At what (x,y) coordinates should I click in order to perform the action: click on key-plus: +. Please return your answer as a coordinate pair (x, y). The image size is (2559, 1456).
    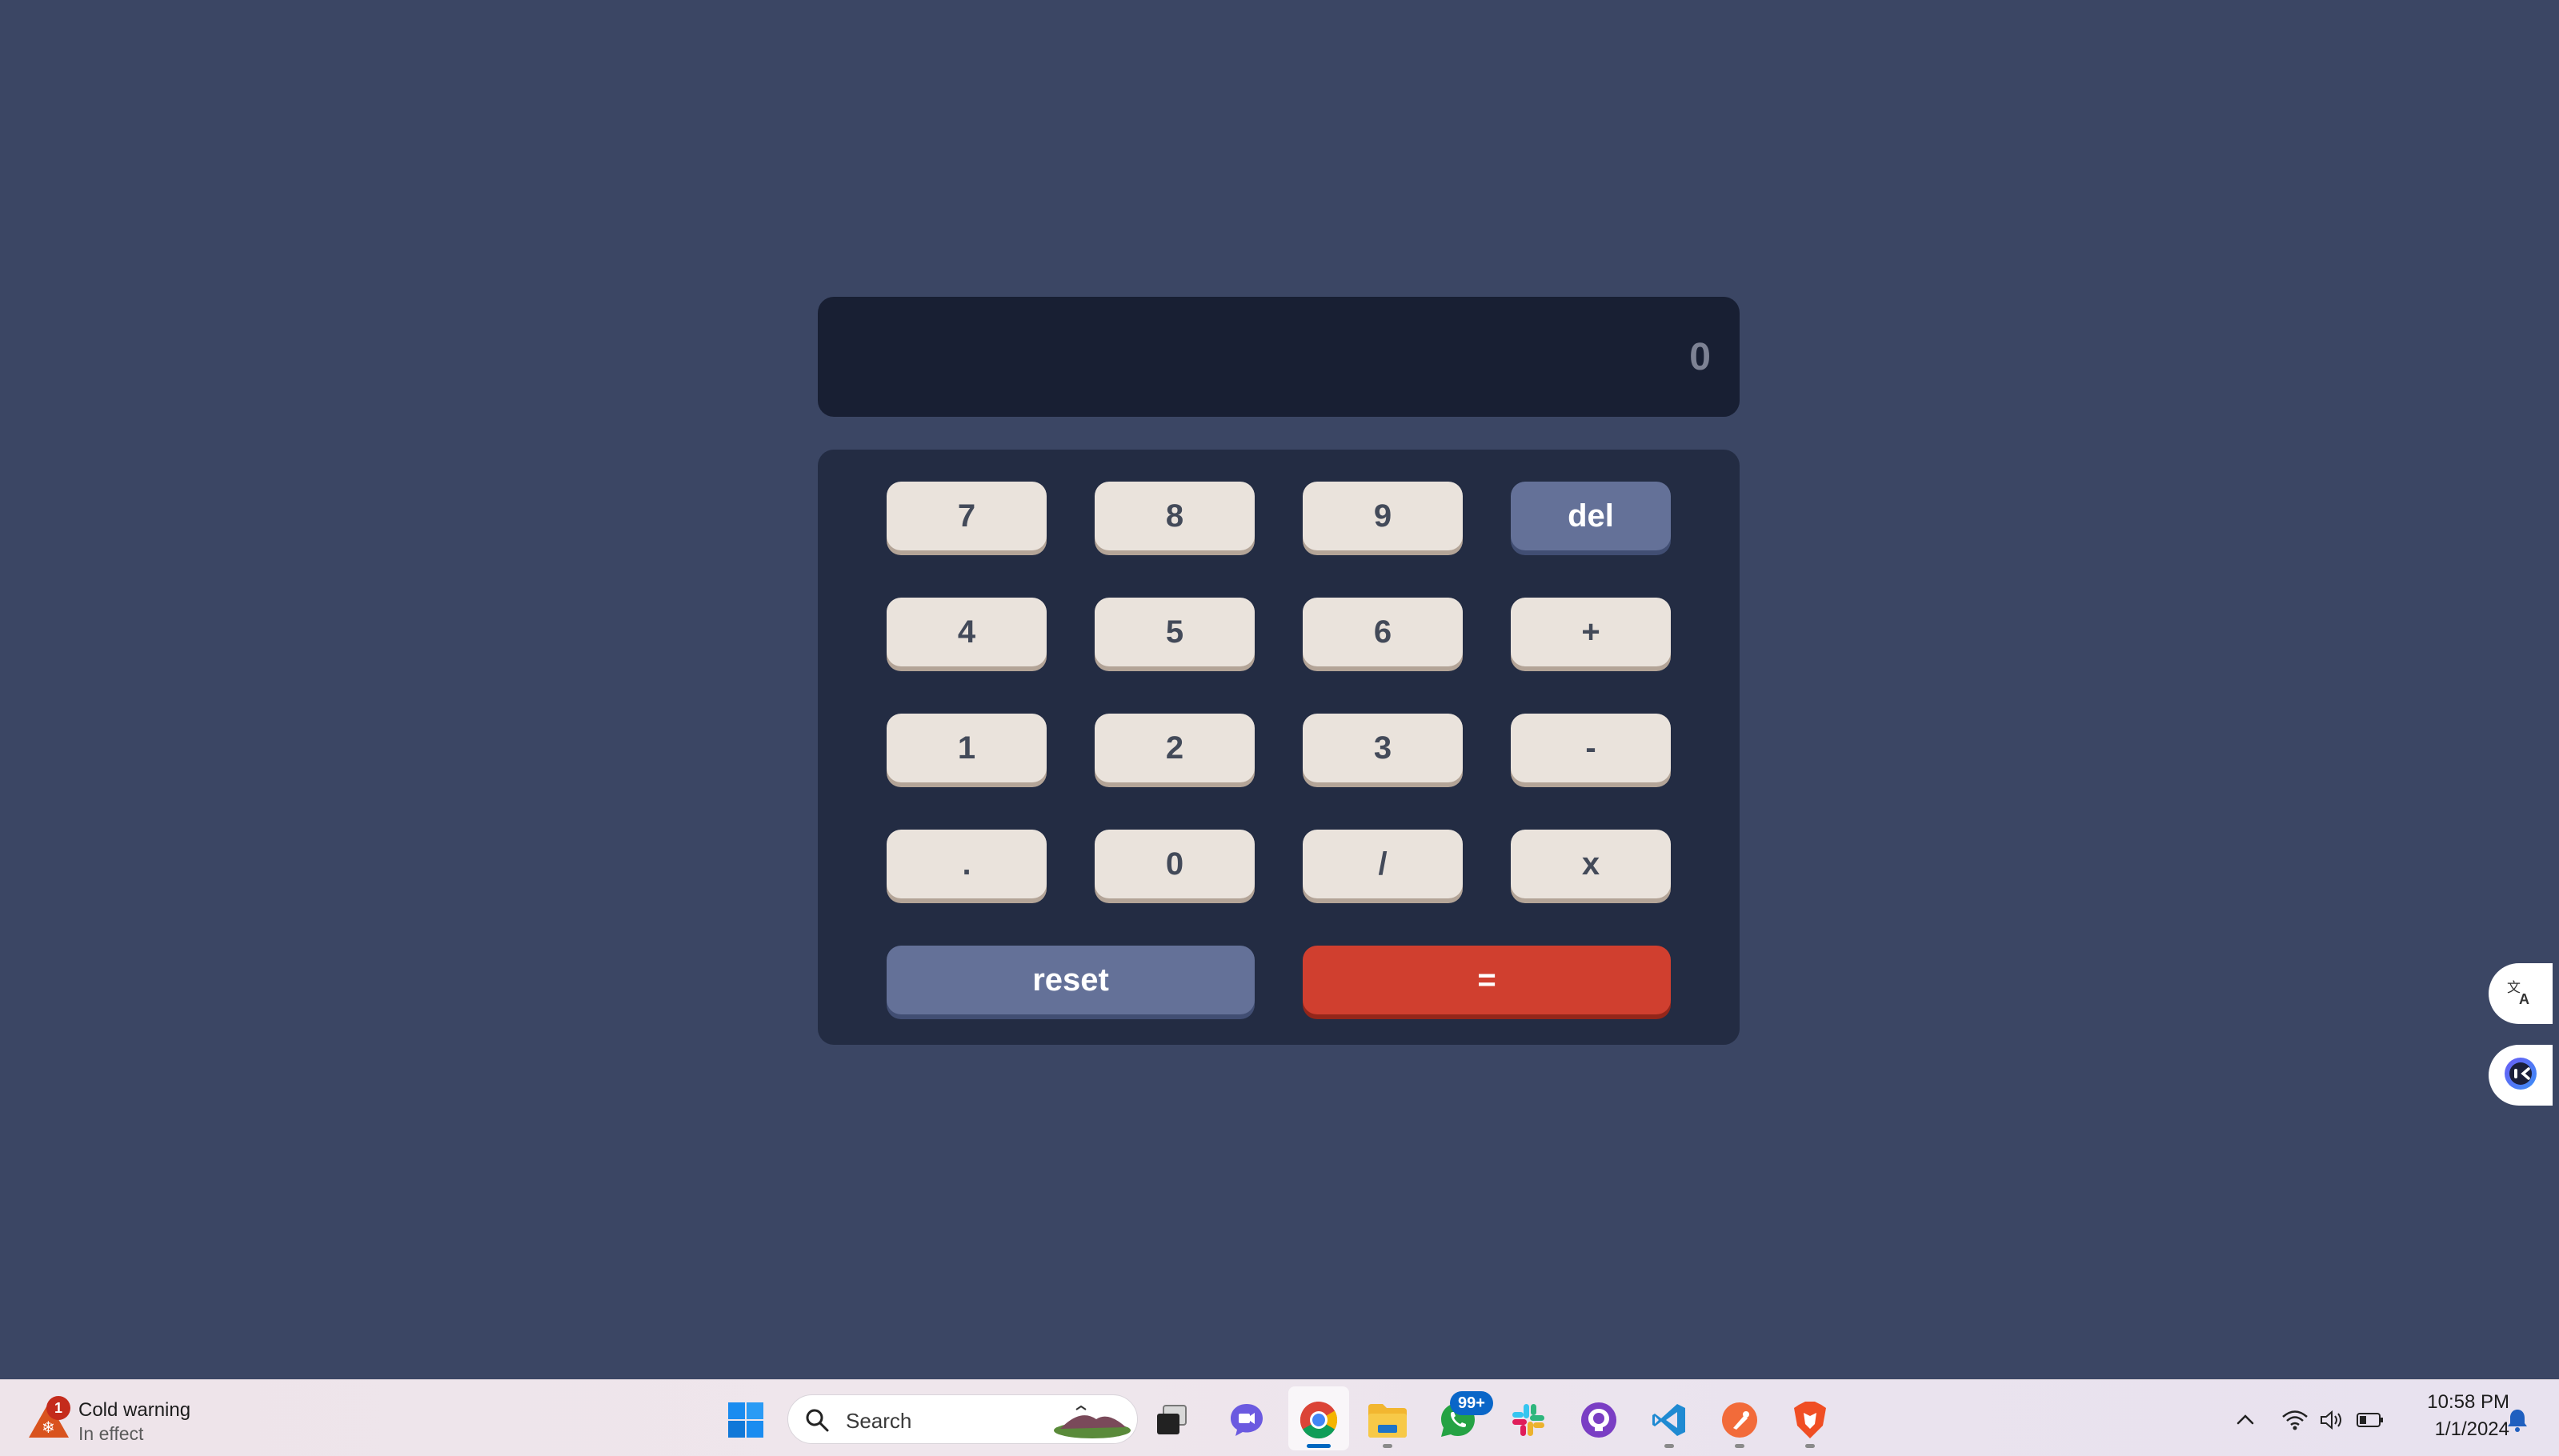
    Looking at the image, I should click on (1591, 632).